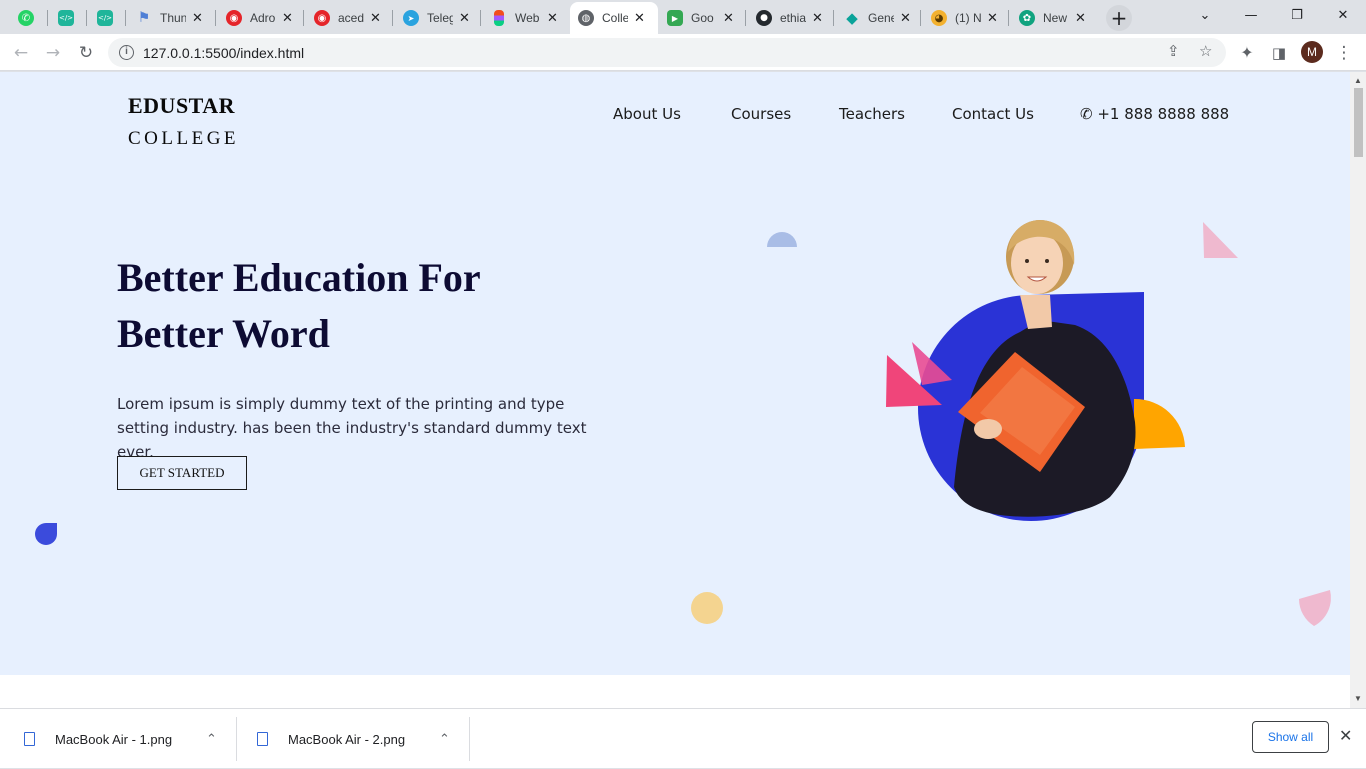 This screenshot has width=1366, height=769. I want to click on forward-icon: →, so click(53, 53).